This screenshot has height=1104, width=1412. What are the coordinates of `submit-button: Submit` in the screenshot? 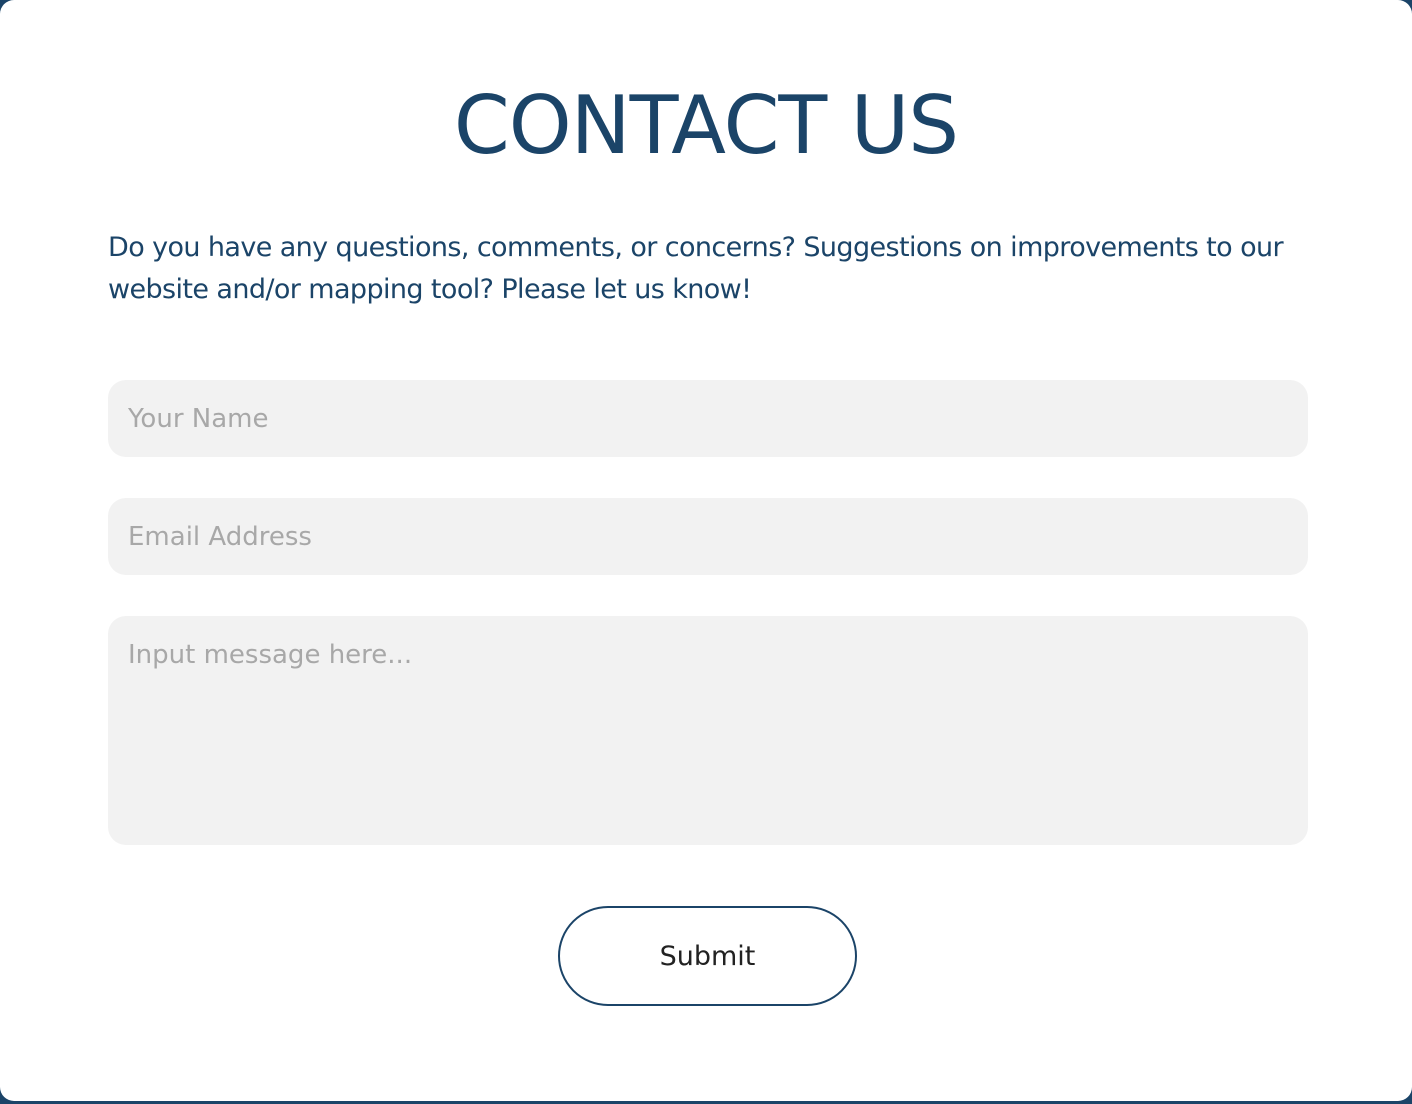 It's located at (707, 956).